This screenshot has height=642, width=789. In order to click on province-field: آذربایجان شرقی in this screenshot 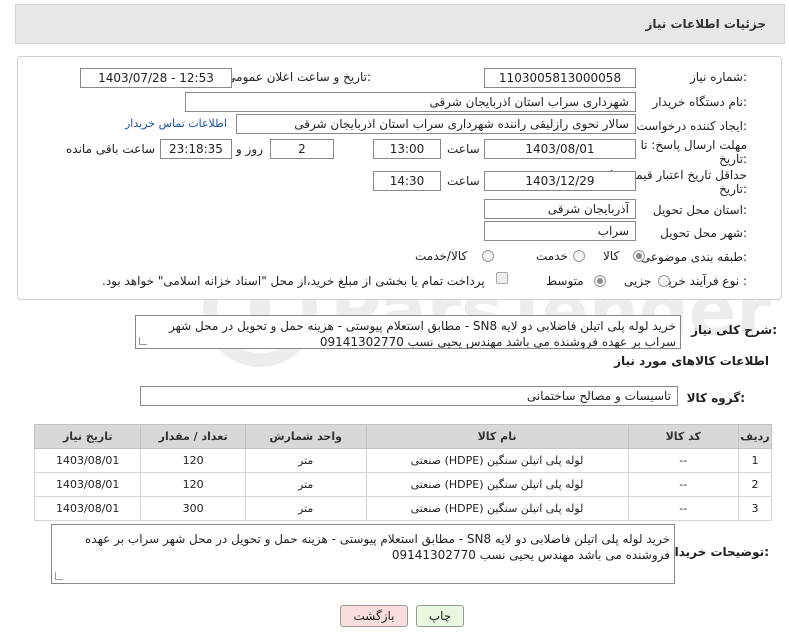, I will do `click(560, 209)`.